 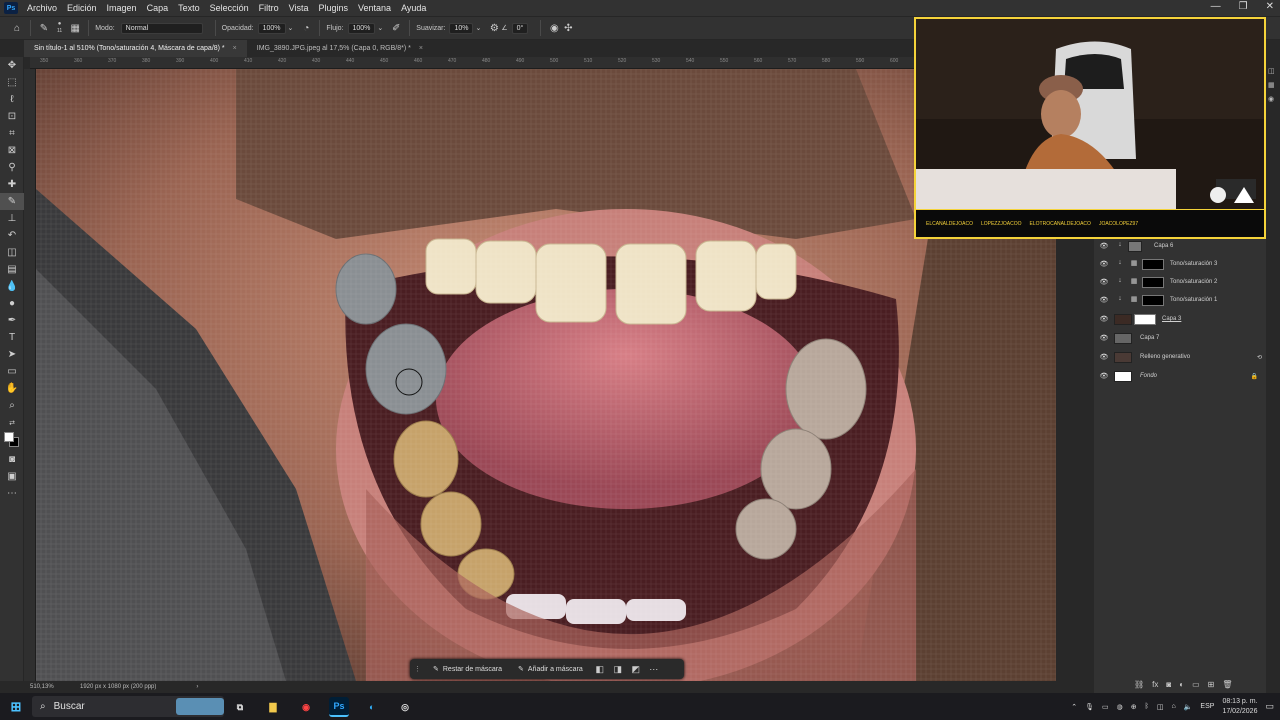 I want to click on flow-input: 100%, so click(x=361, y=28).